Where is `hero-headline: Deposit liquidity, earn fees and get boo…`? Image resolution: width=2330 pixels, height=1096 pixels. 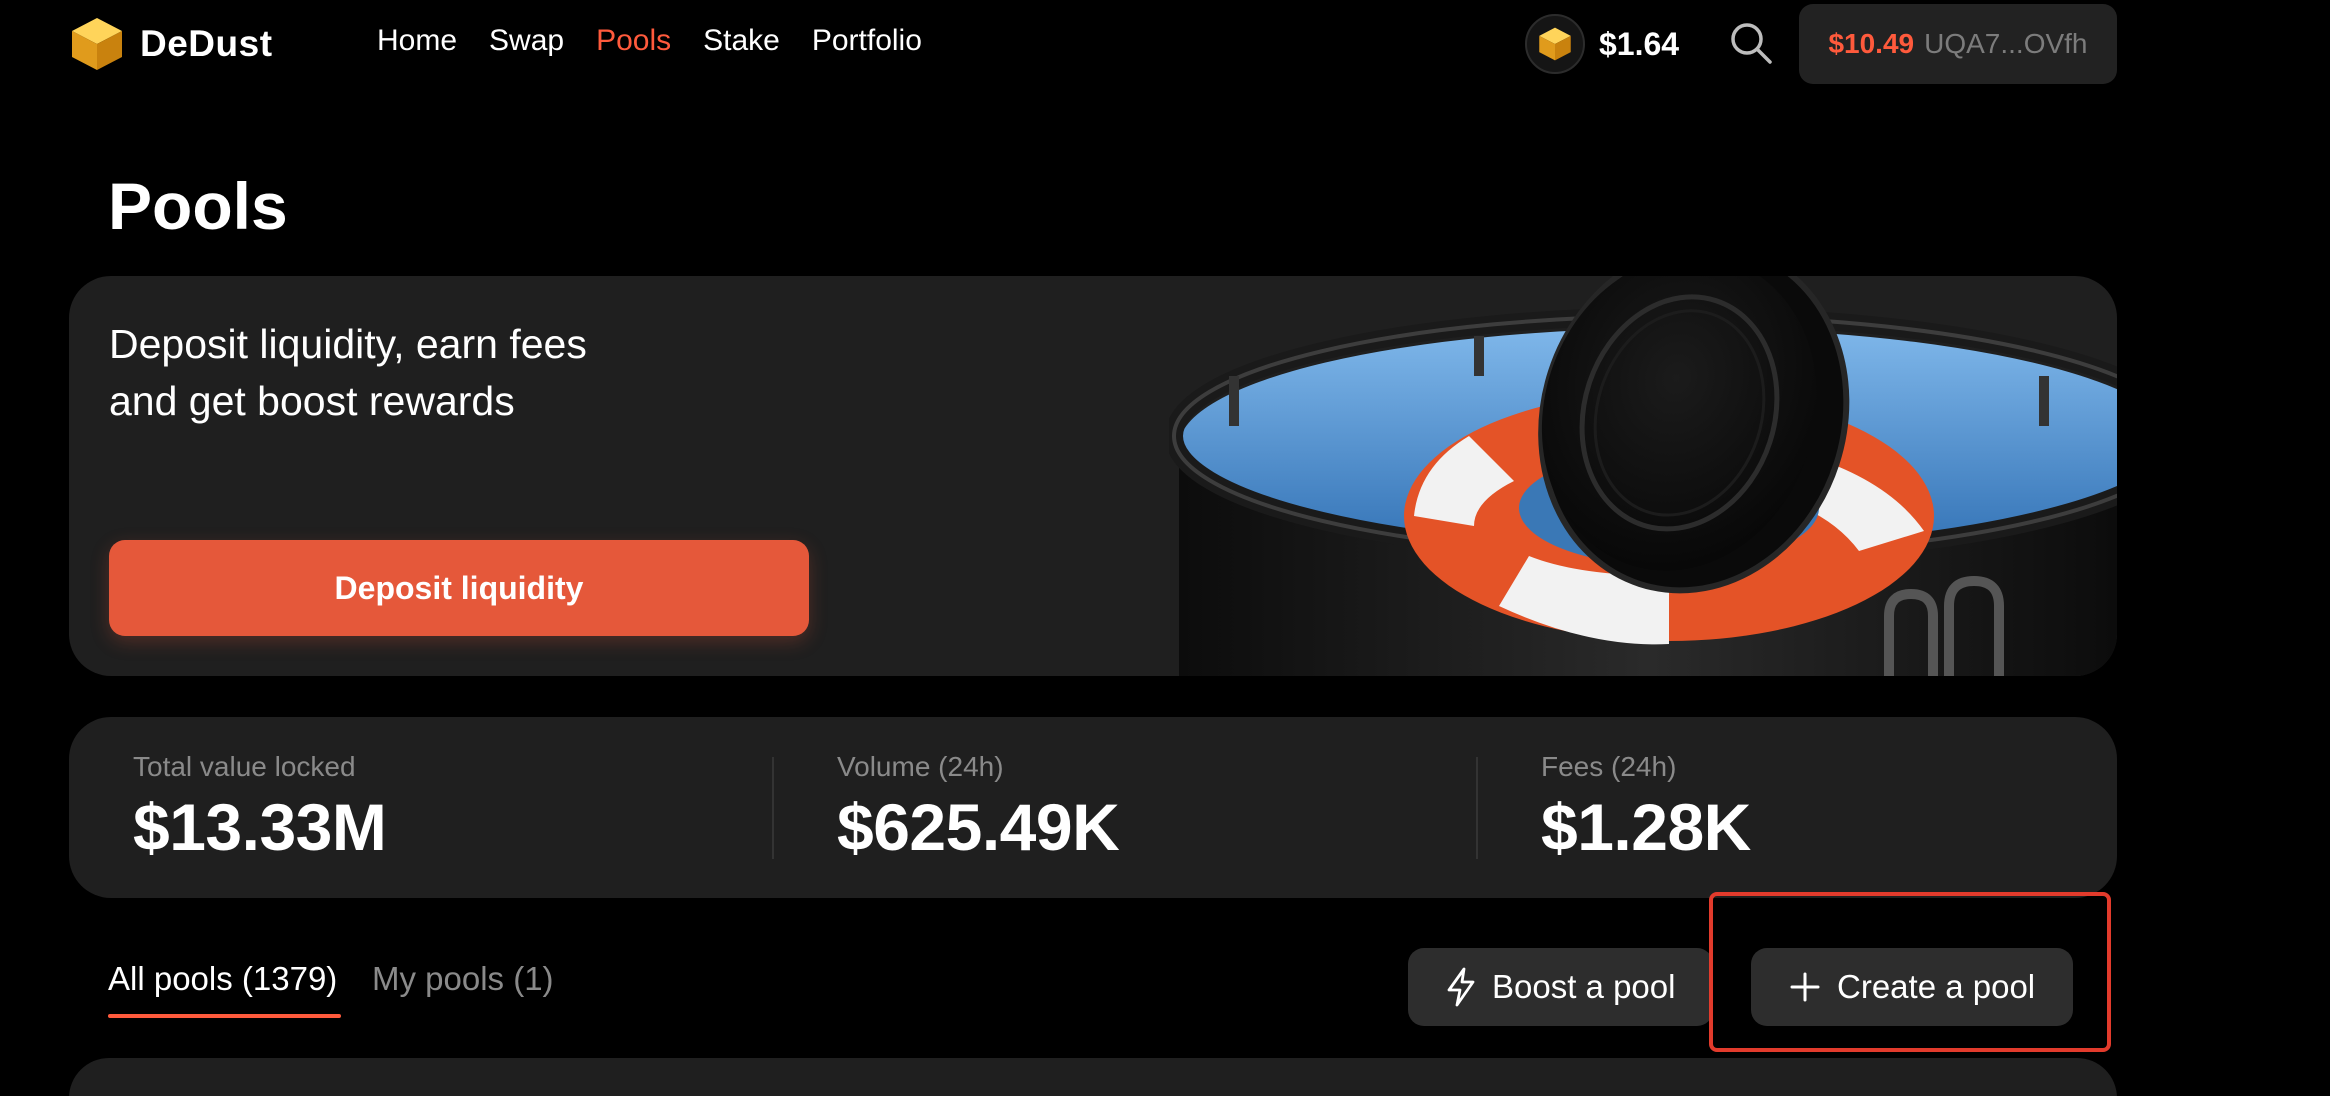 hero-headline: Deposit liquidity, earn fees and get boo… is located at coordinates (419, 373).